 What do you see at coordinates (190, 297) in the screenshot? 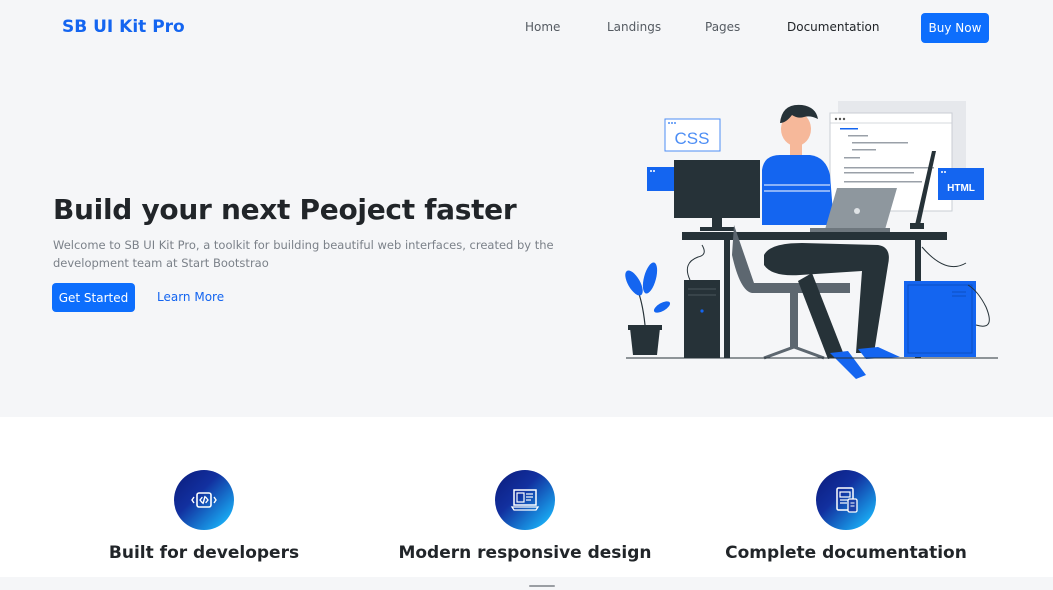
I see `learn-more-link: Learn More` at bounding box center [190, 297].